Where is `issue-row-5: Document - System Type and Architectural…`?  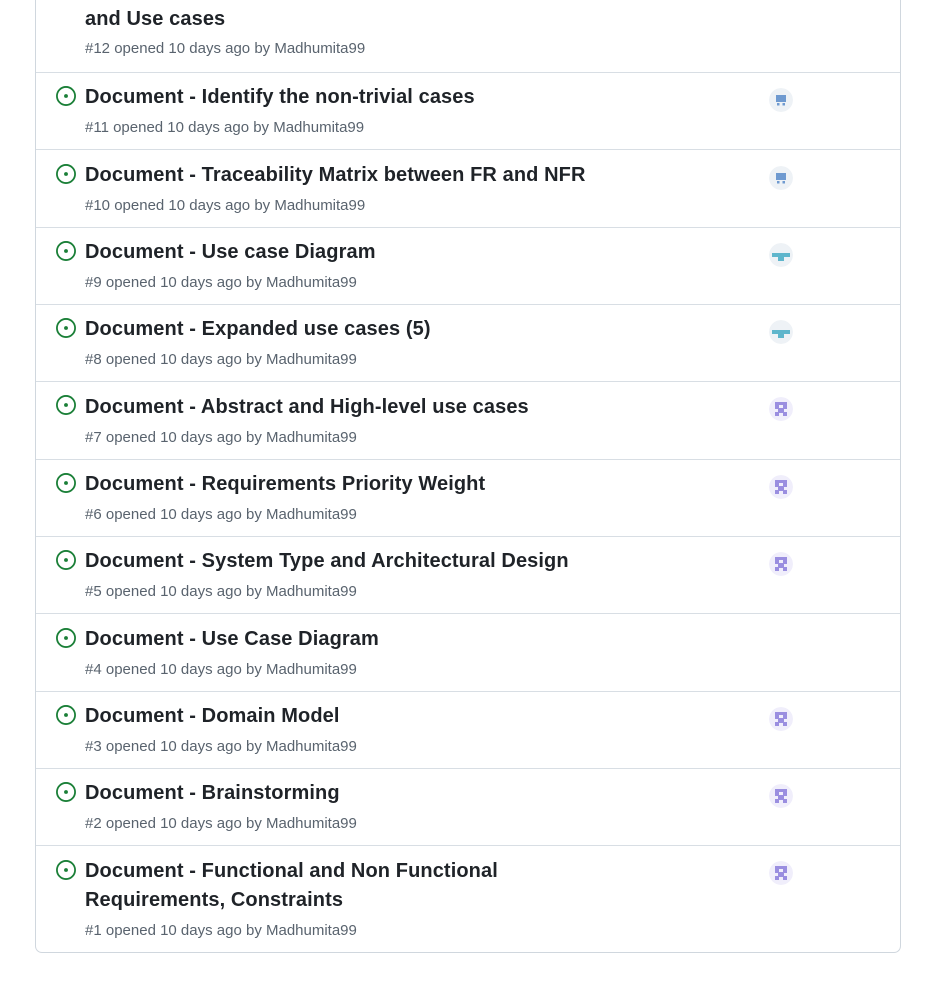 issue-row-5: Document - System Type and Architectural… is located at coordinates (468, 574).